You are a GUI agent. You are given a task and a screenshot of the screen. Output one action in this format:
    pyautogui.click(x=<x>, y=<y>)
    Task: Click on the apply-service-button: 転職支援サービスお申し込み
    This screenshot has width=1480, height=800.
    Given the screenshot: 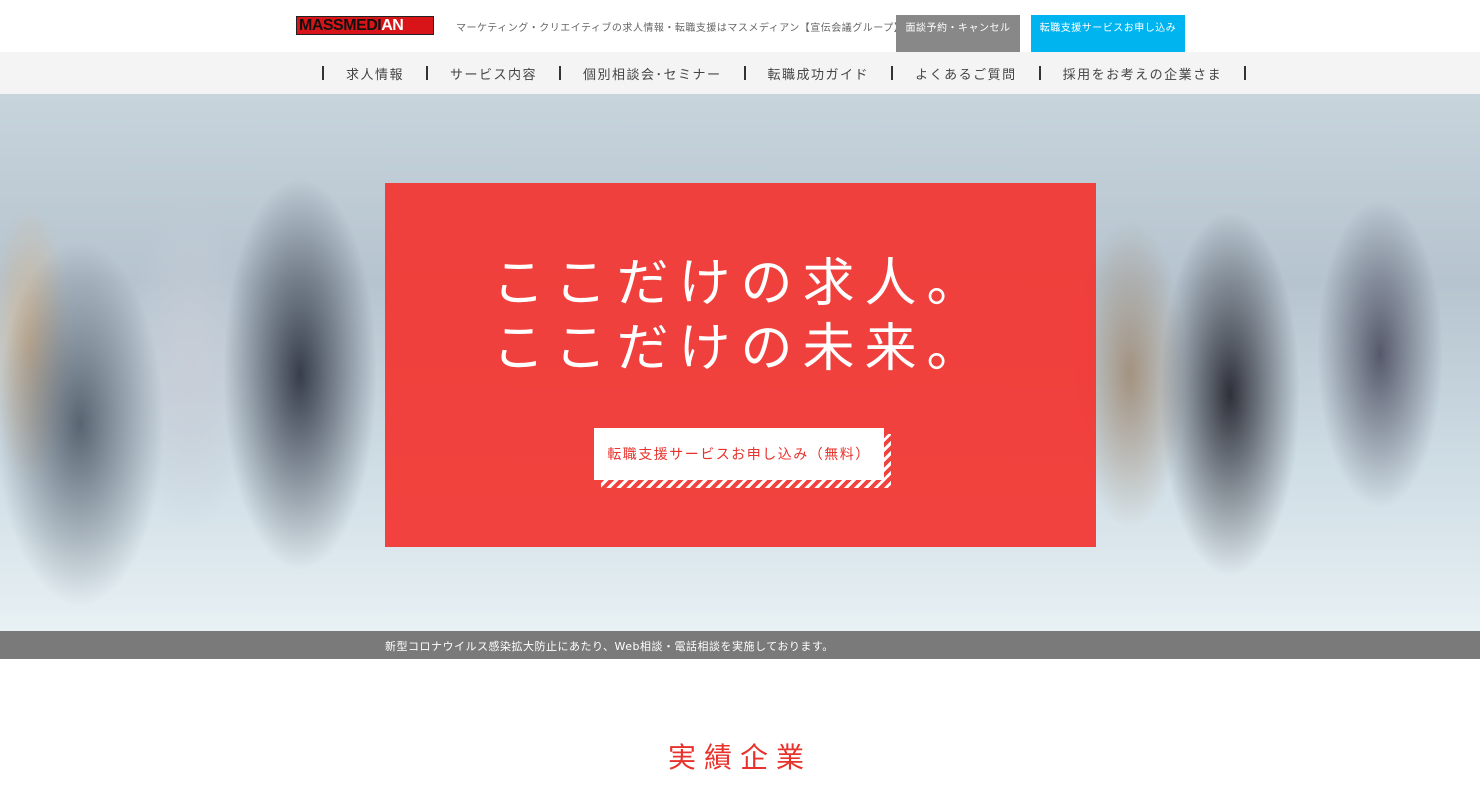 What is the action you would take?
    pyautogui.click(x=1108, y=33)
    